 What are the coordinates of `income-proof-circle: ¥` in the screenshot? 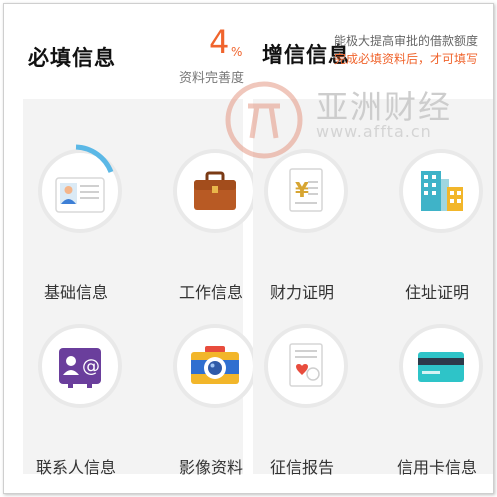 It's located at (306, 191).